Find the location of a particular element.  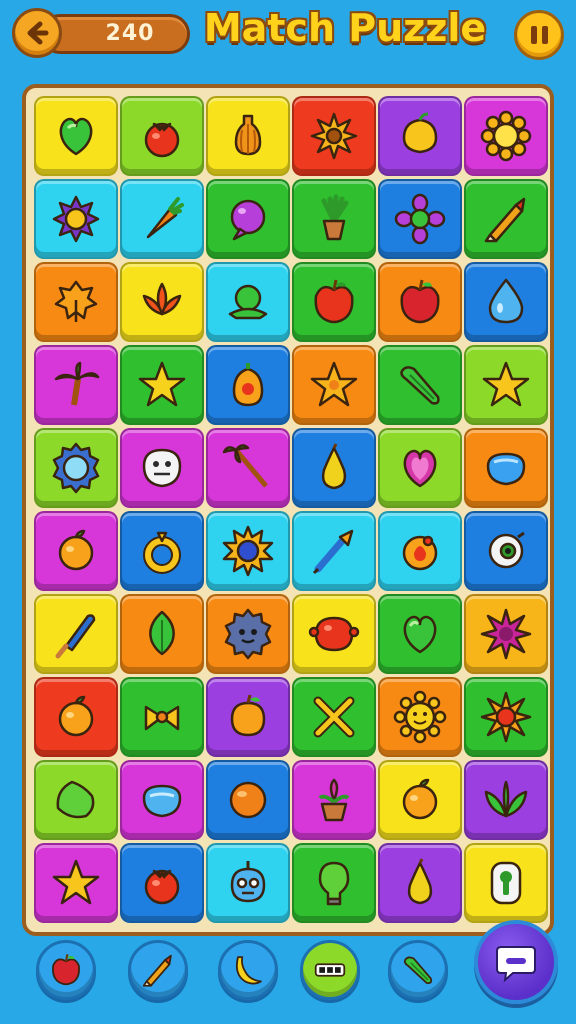

palm-tree-icon is located at coordinates (77, 383).